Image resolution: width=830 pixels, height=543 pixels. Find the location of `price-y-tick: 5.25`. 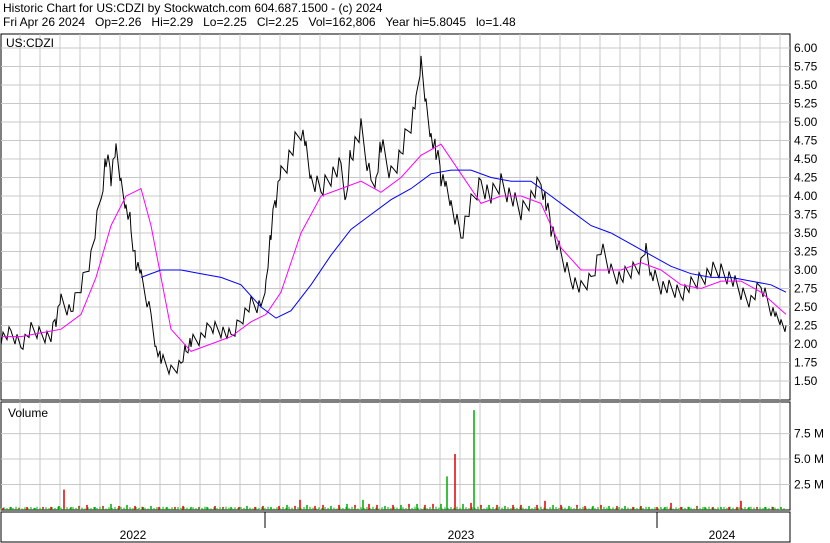

price-y-tick: 5.25 is located at coordinates (806, 104).